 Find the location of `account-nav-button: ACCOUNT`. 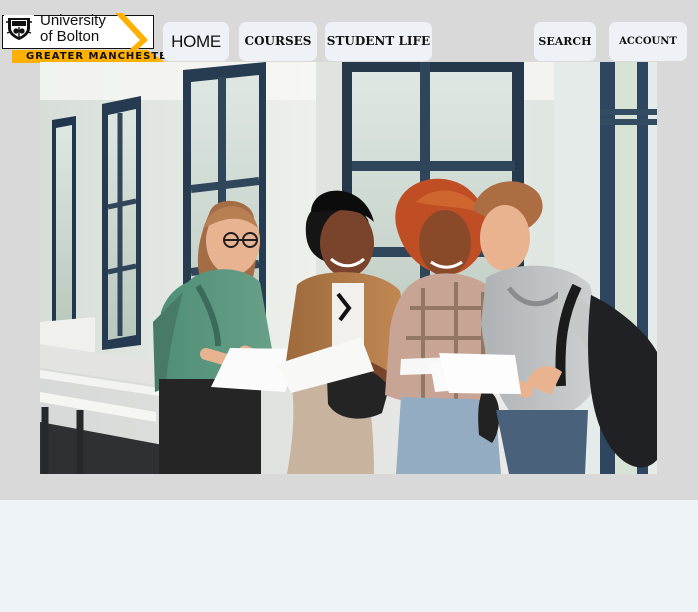

account-nav-button: ACCOUNT is located at coordinates (648, 41).